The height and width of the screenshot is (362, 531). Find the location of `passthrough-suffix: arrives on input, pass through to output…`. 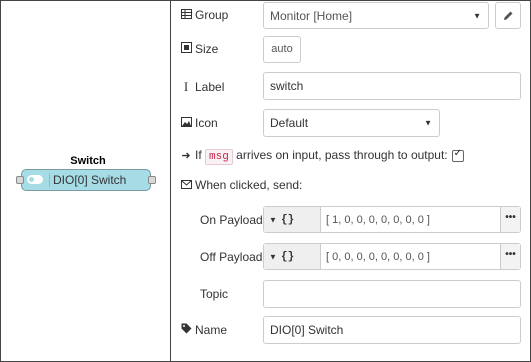

passthrough-suffix: arrives on input, pass through to output… is located at coordinates (342, 155).